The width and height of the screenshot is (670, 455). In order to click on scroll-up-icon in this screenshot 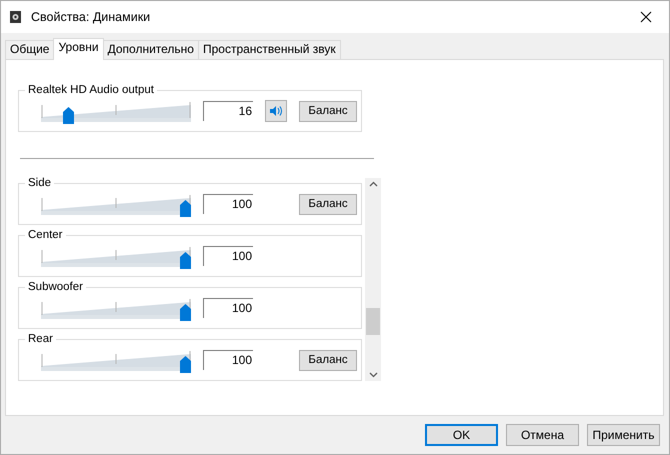, I will do `click(373, 184)`.